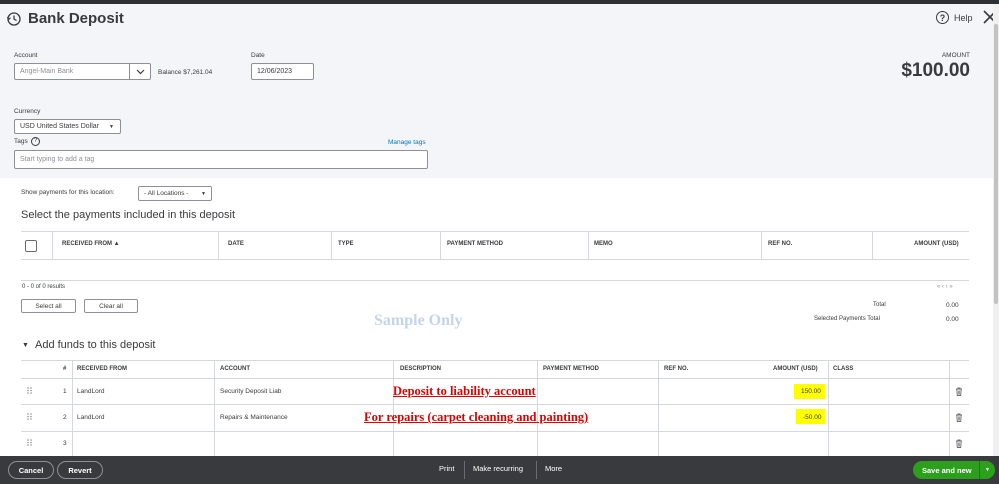 This screenshot has width=999, height=484. I want to click on payments-checkbox, so click(31, 246).